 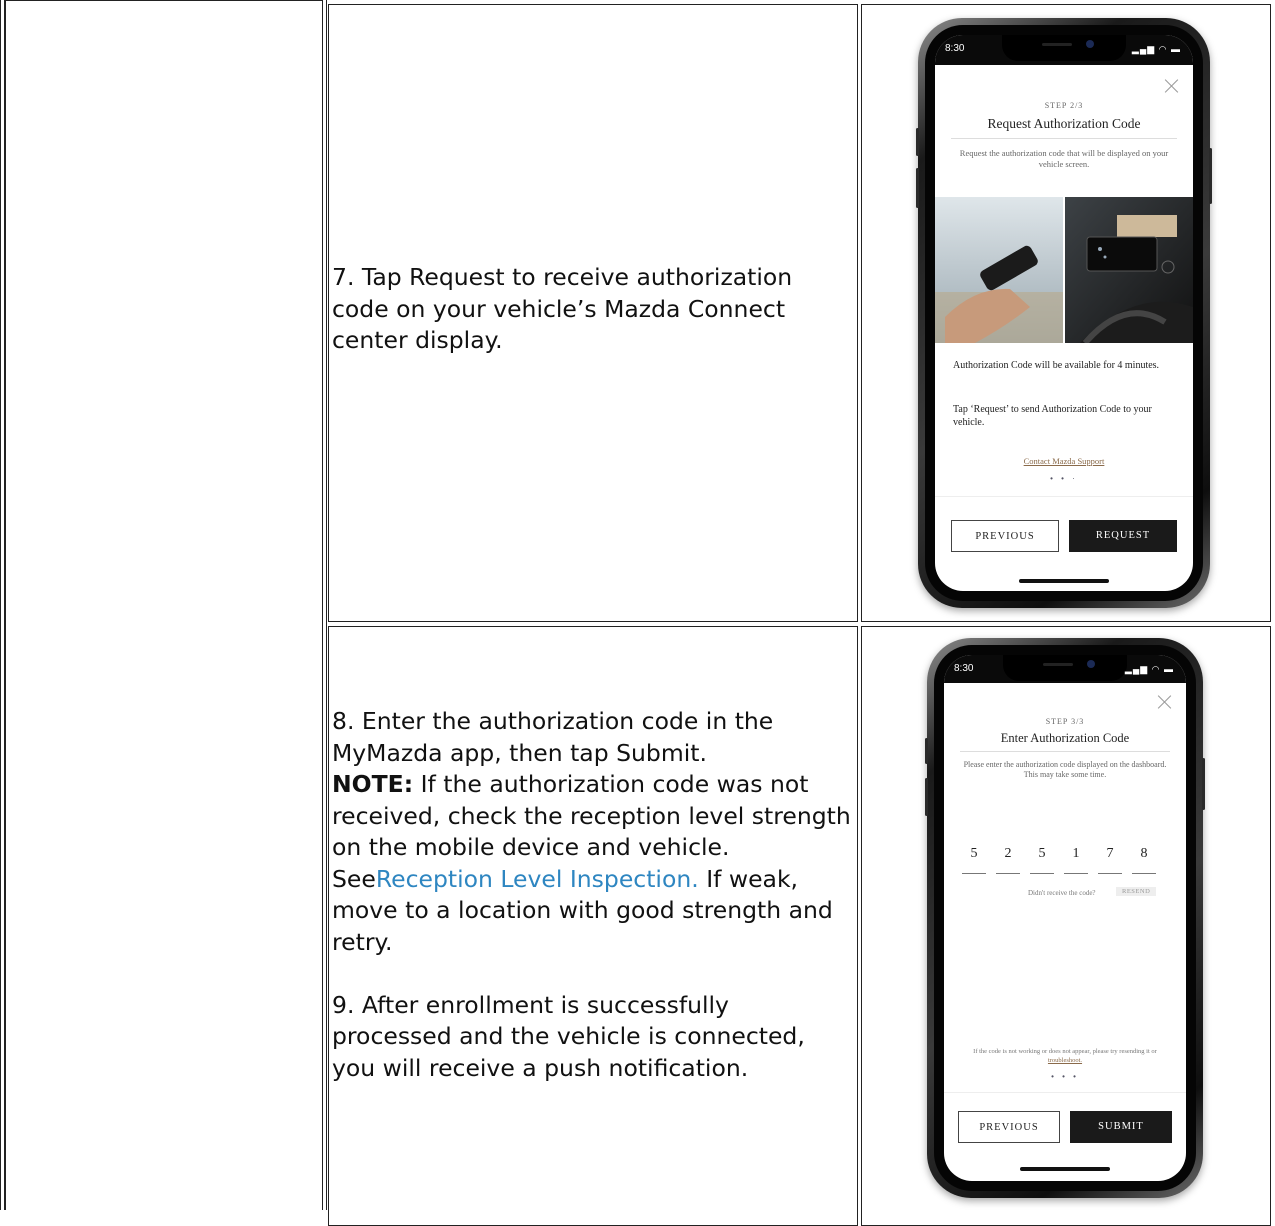 What do you see at coordinates (611, 784) in the screenshot?
I see `note-text: If the authorization code was not` at bounding box center [611, 784].